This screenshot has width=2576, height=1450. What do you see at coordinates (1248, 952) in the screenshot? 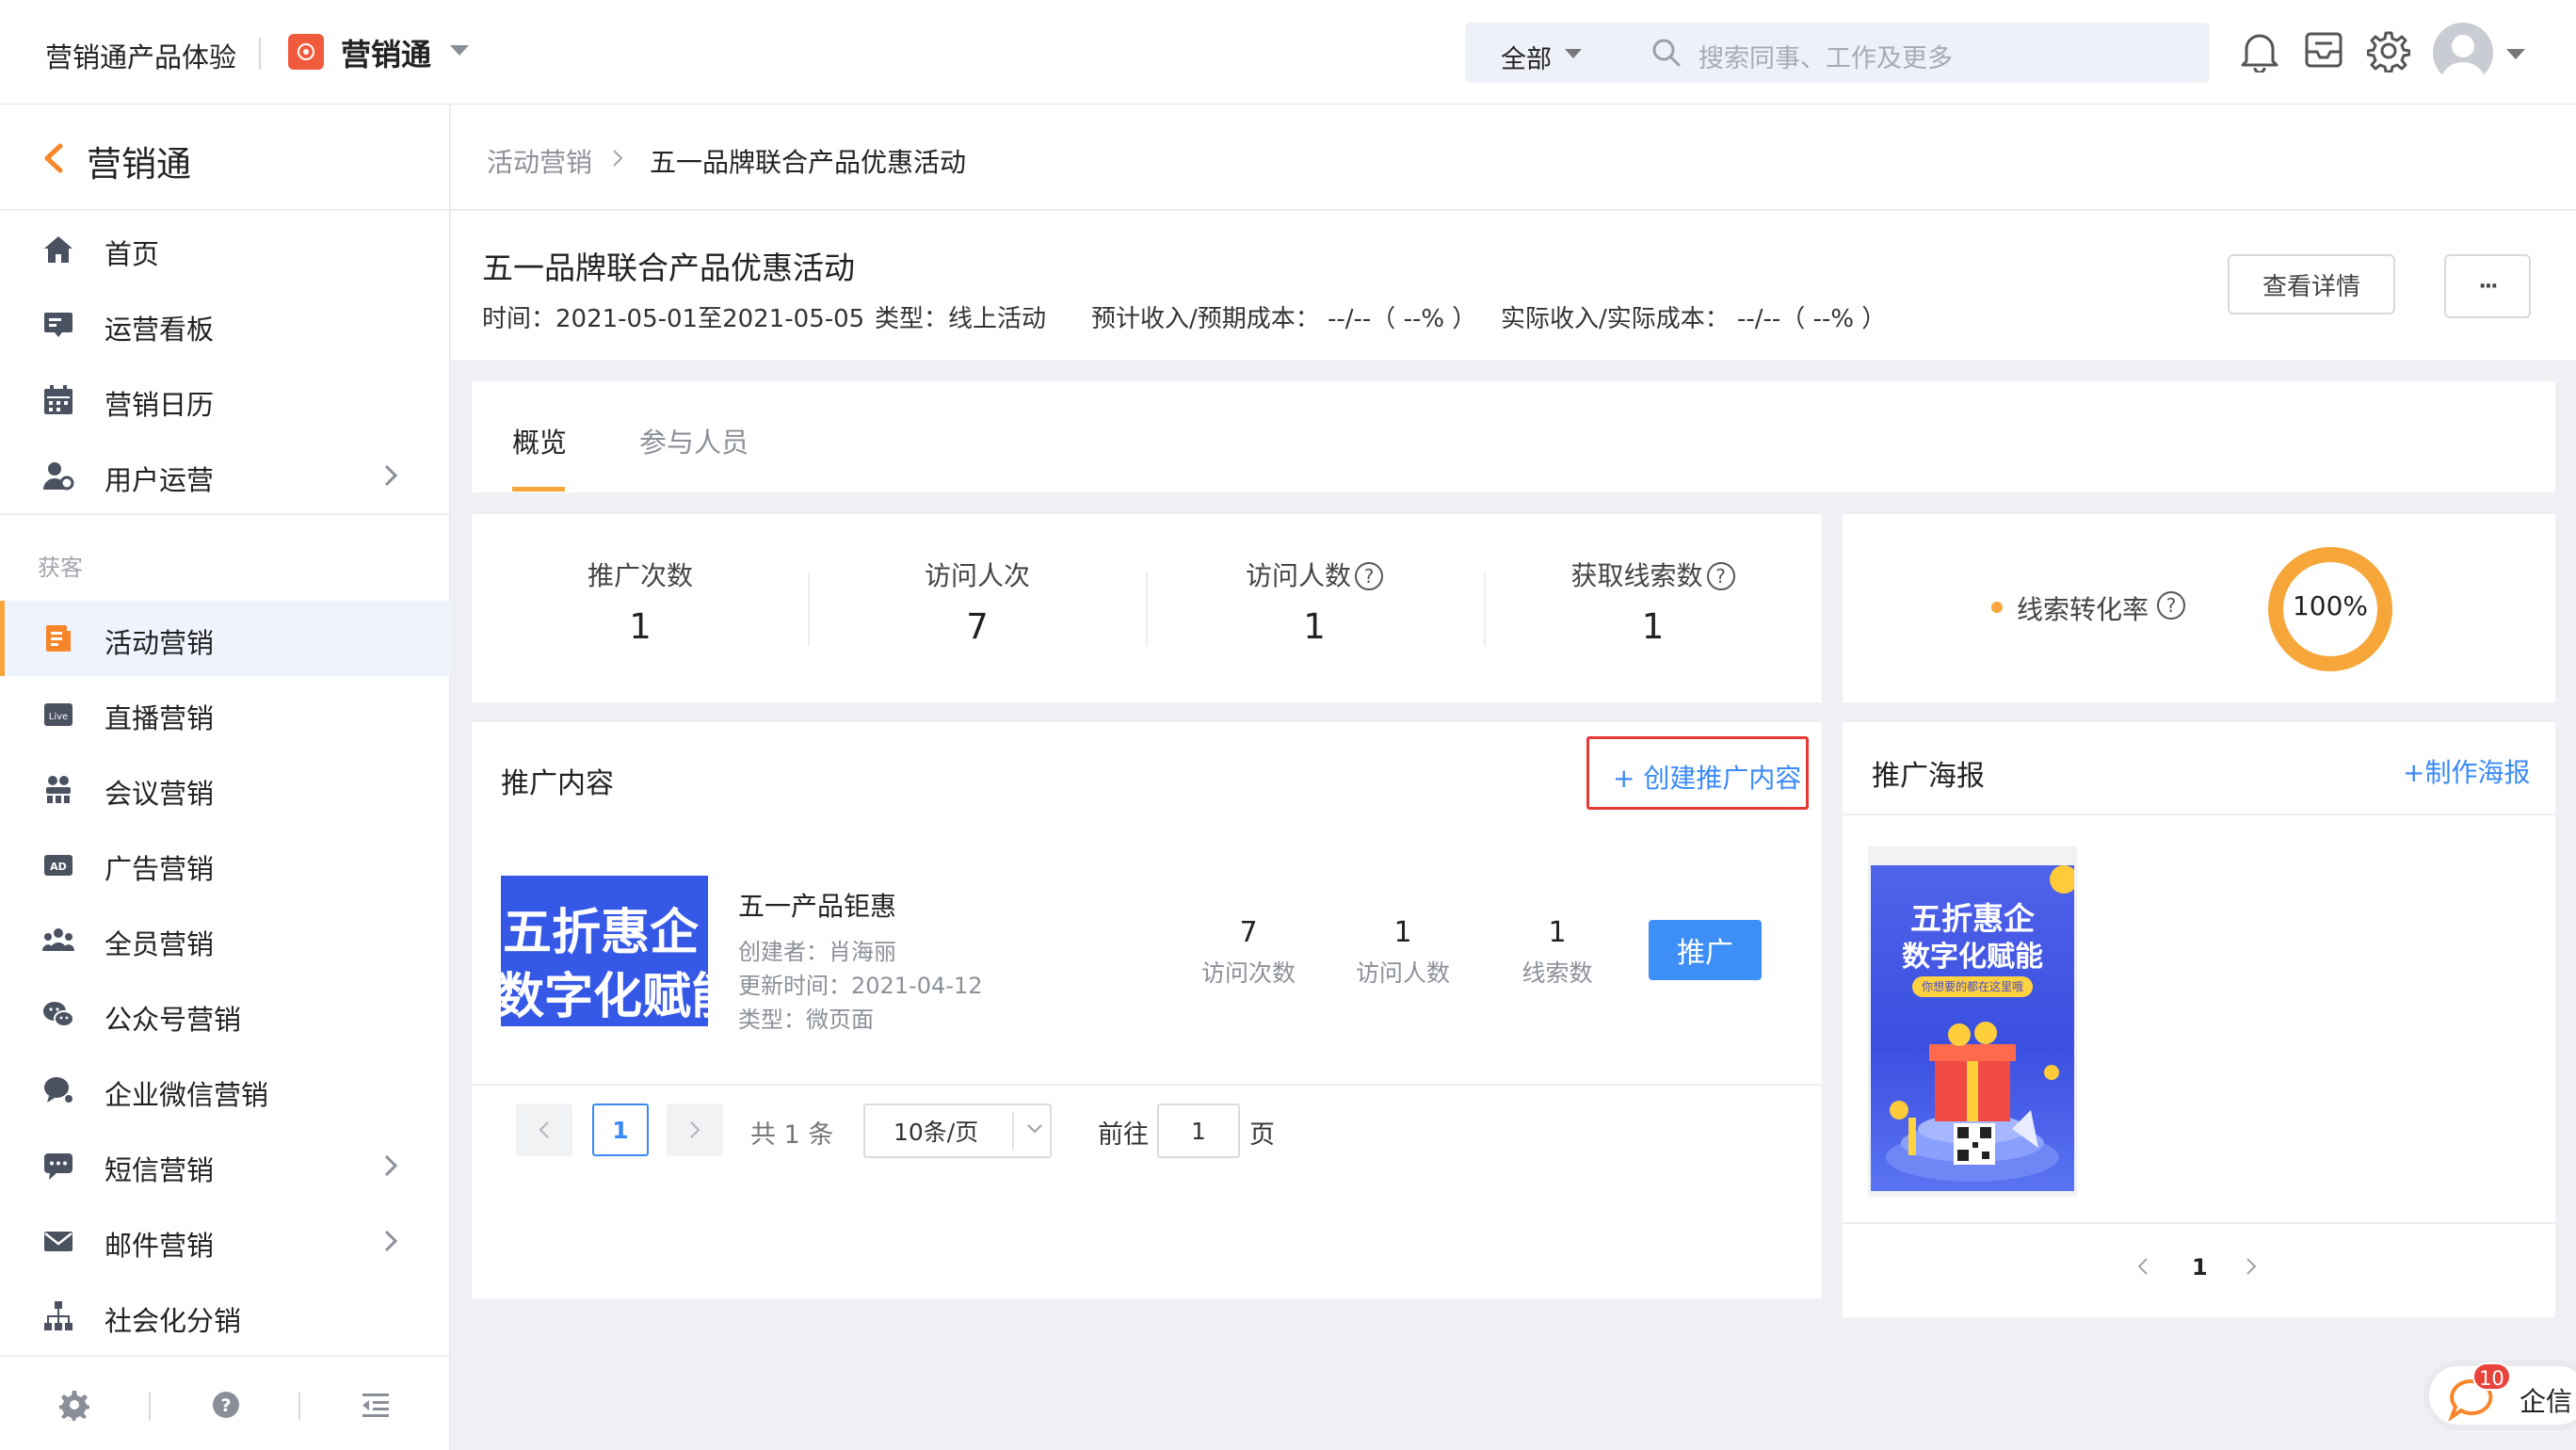
I see `metric-visits: 7 访问次数` at bounding box center [1248, 952].